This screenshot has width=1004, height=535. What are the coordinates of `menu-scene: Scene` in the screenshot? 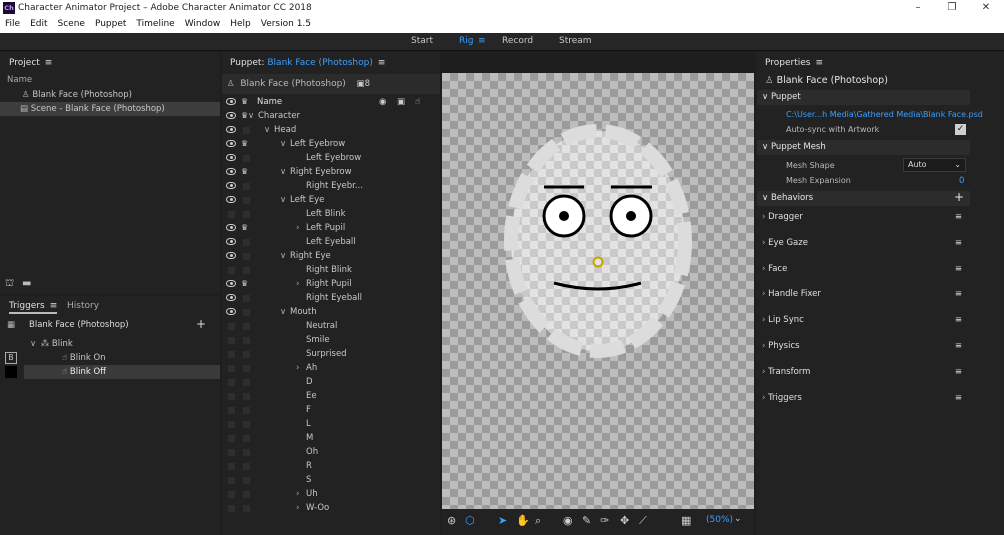 It's located at (71, 23).